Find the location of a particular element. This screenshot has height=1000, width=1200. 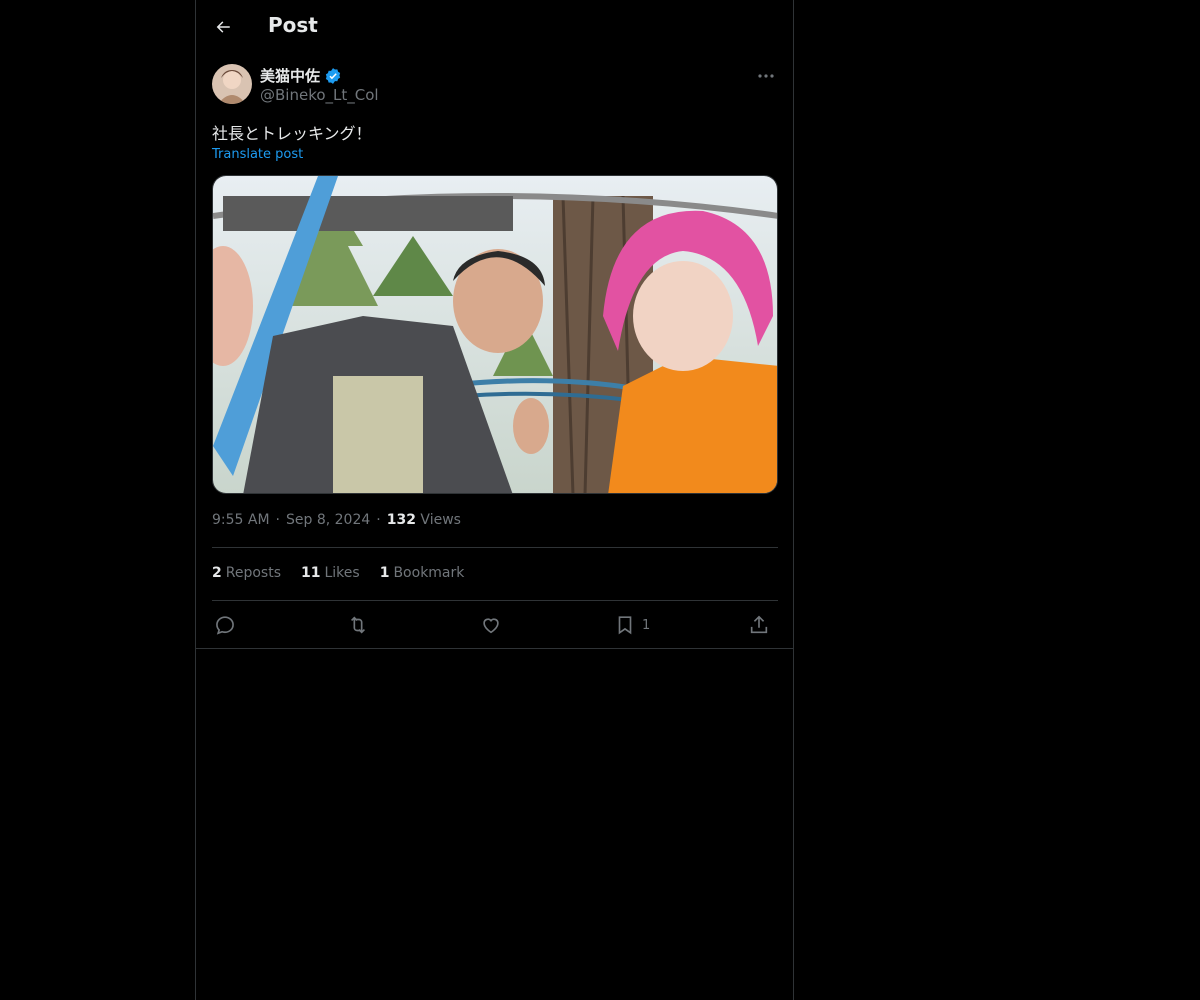

share-button is located at coordinates (759, 625).